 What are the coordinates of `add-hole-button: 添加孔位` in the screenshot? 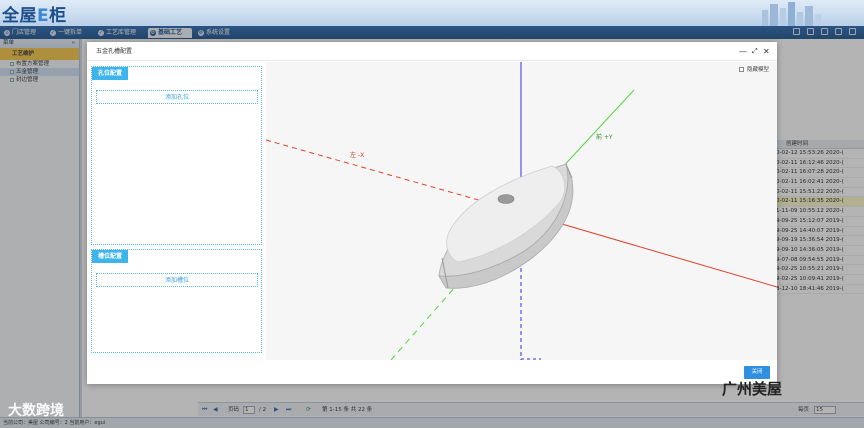 It's located at (177, 97).